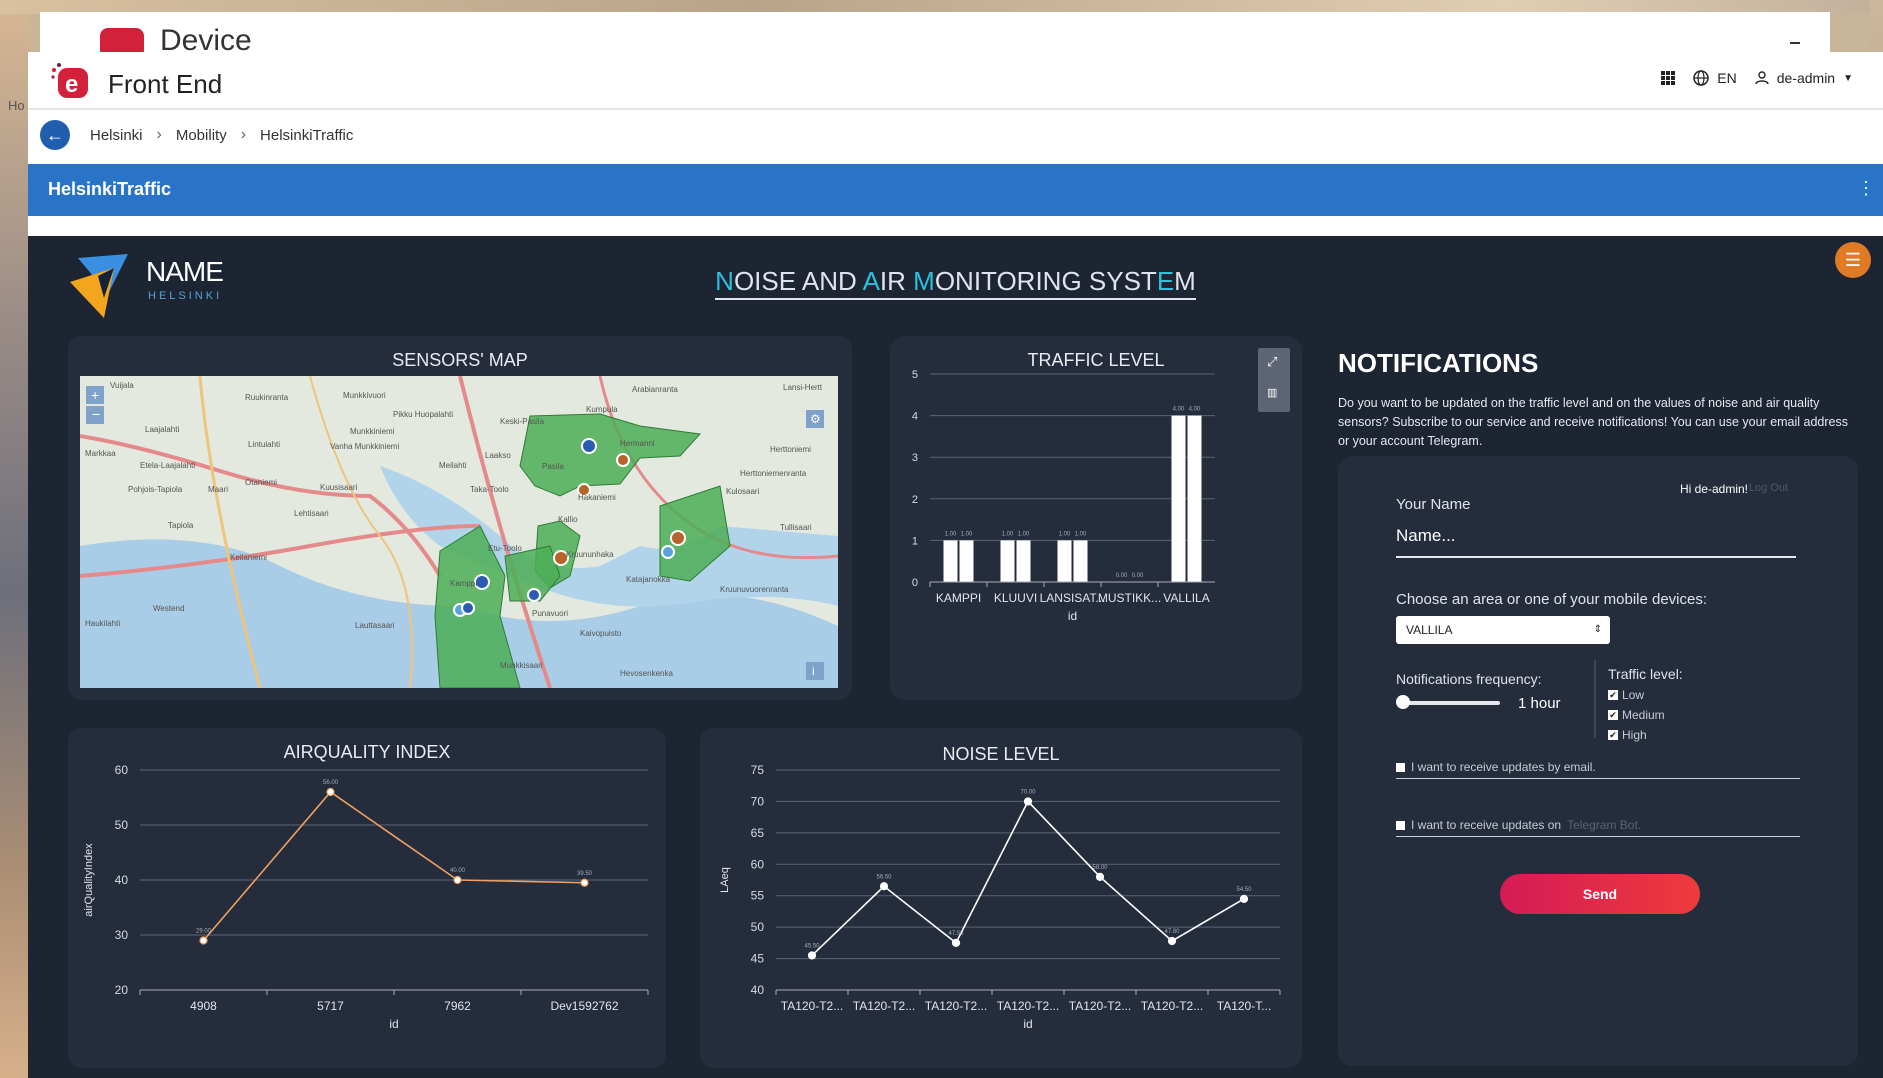 This screenshot has width=1883, height=1078. I want to click on title-letter: A, so click(871, 281).